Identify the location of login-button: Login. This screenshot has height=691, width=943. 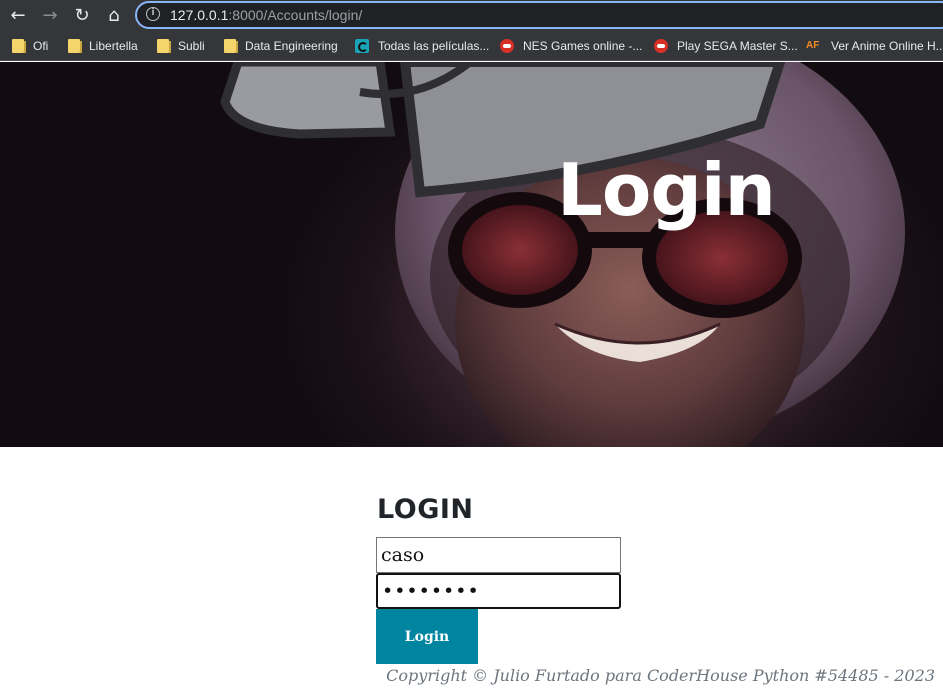
(427, 636).